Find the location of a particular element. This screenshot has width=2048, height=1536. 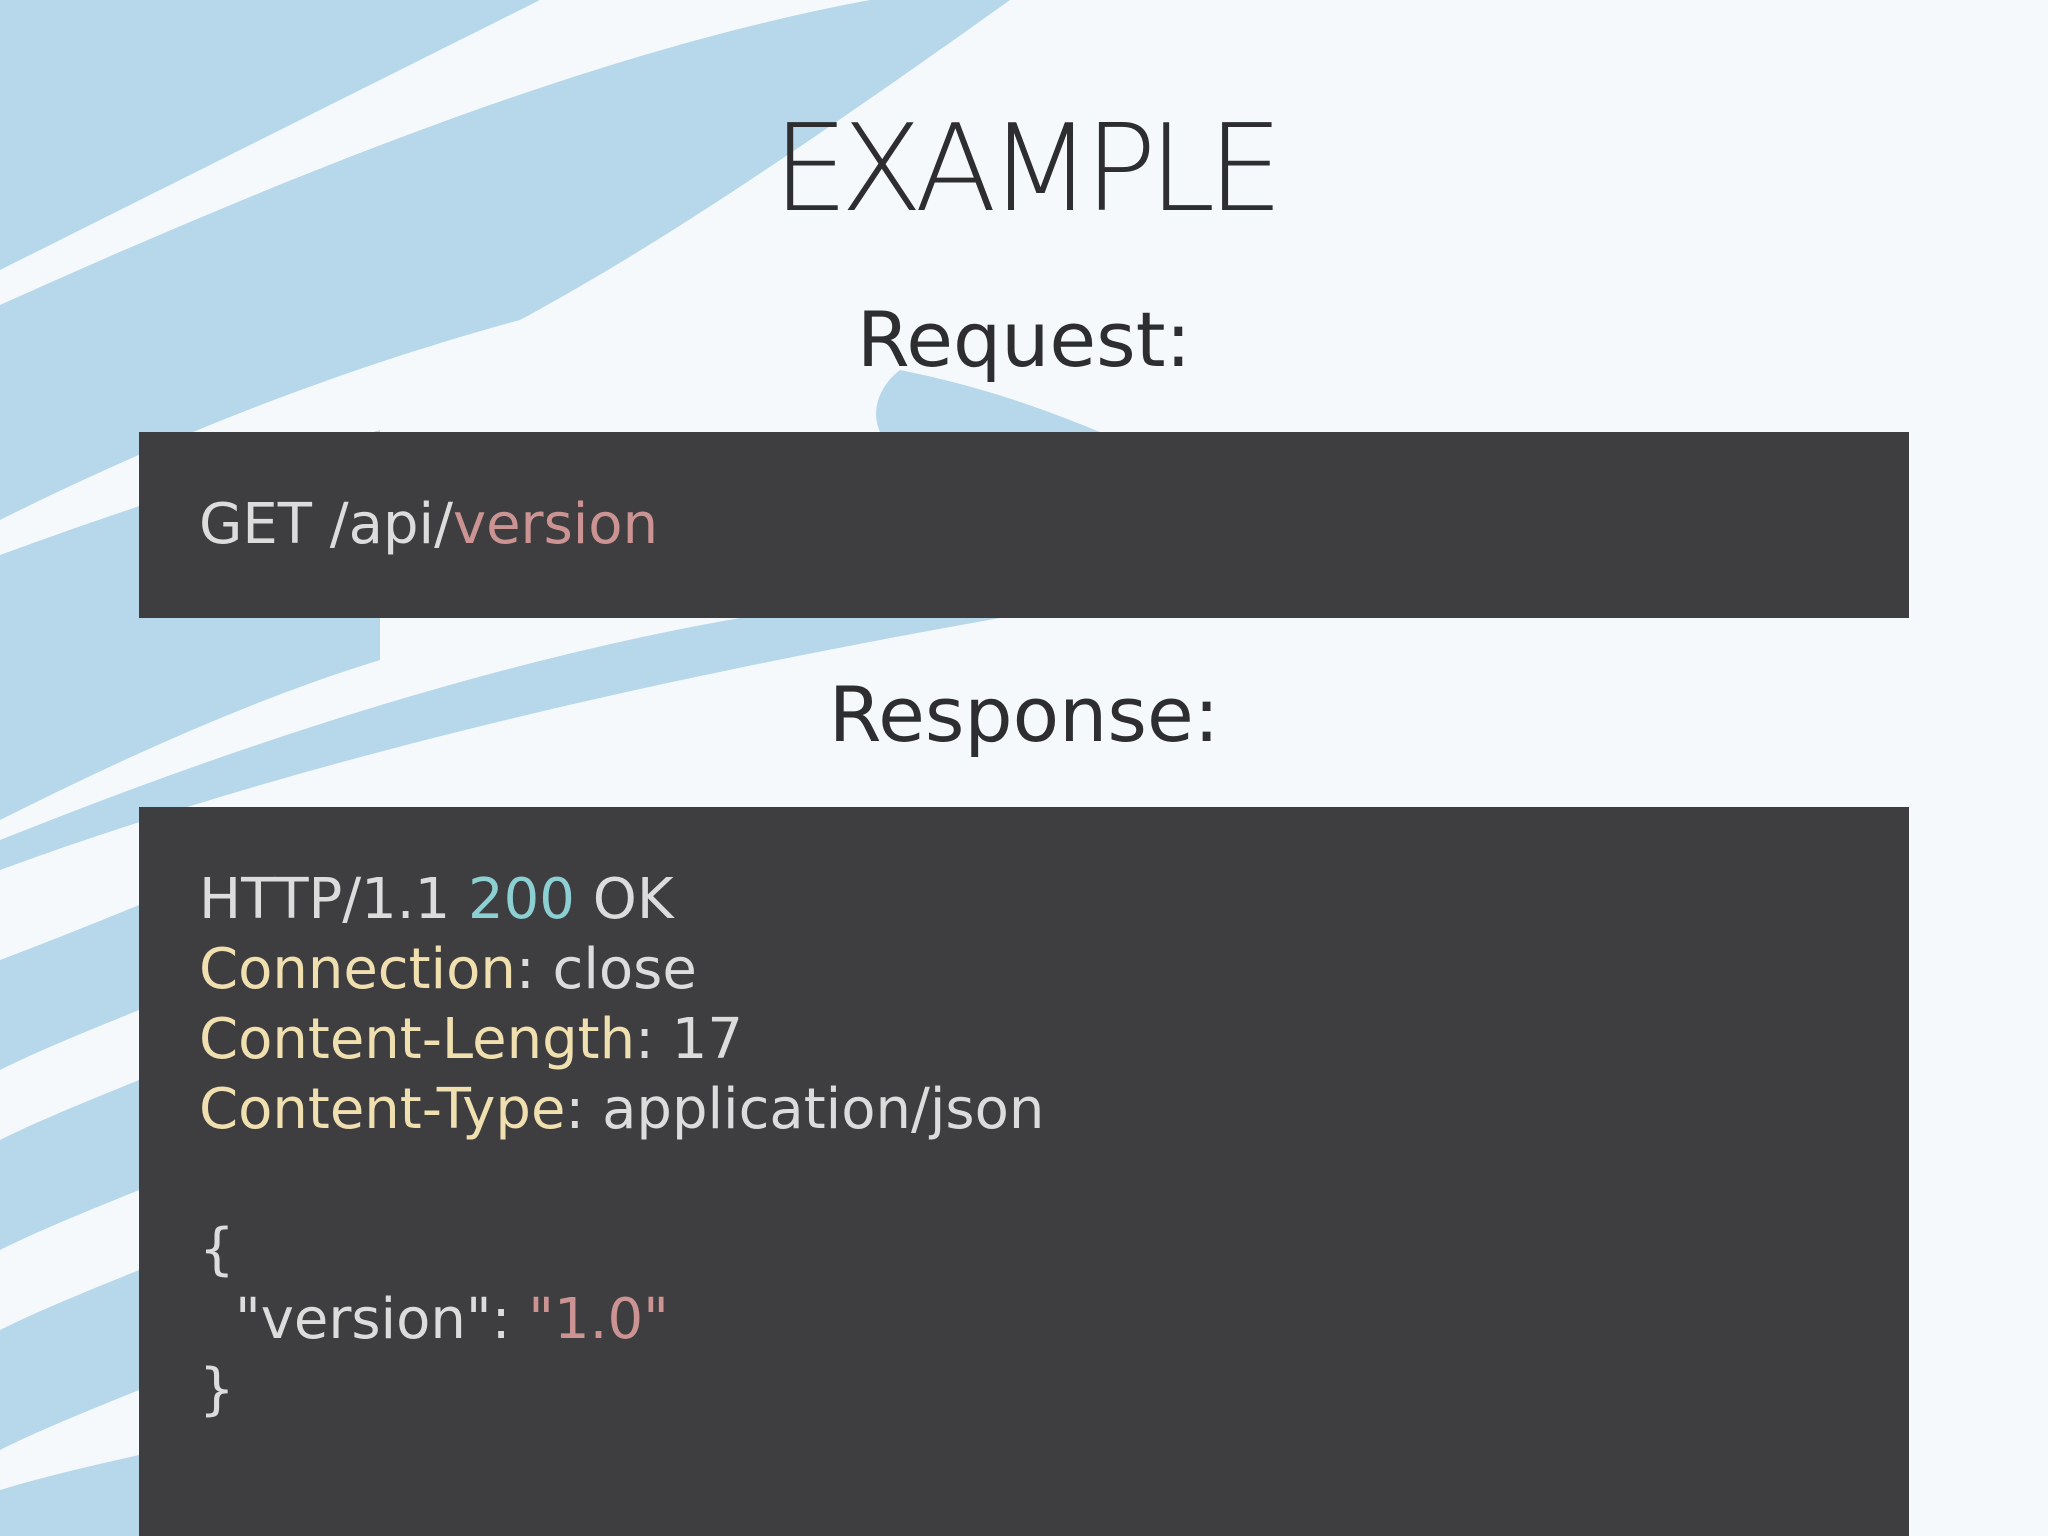

slide-title: EXAMPLE is located at coordinates (1028, 169).